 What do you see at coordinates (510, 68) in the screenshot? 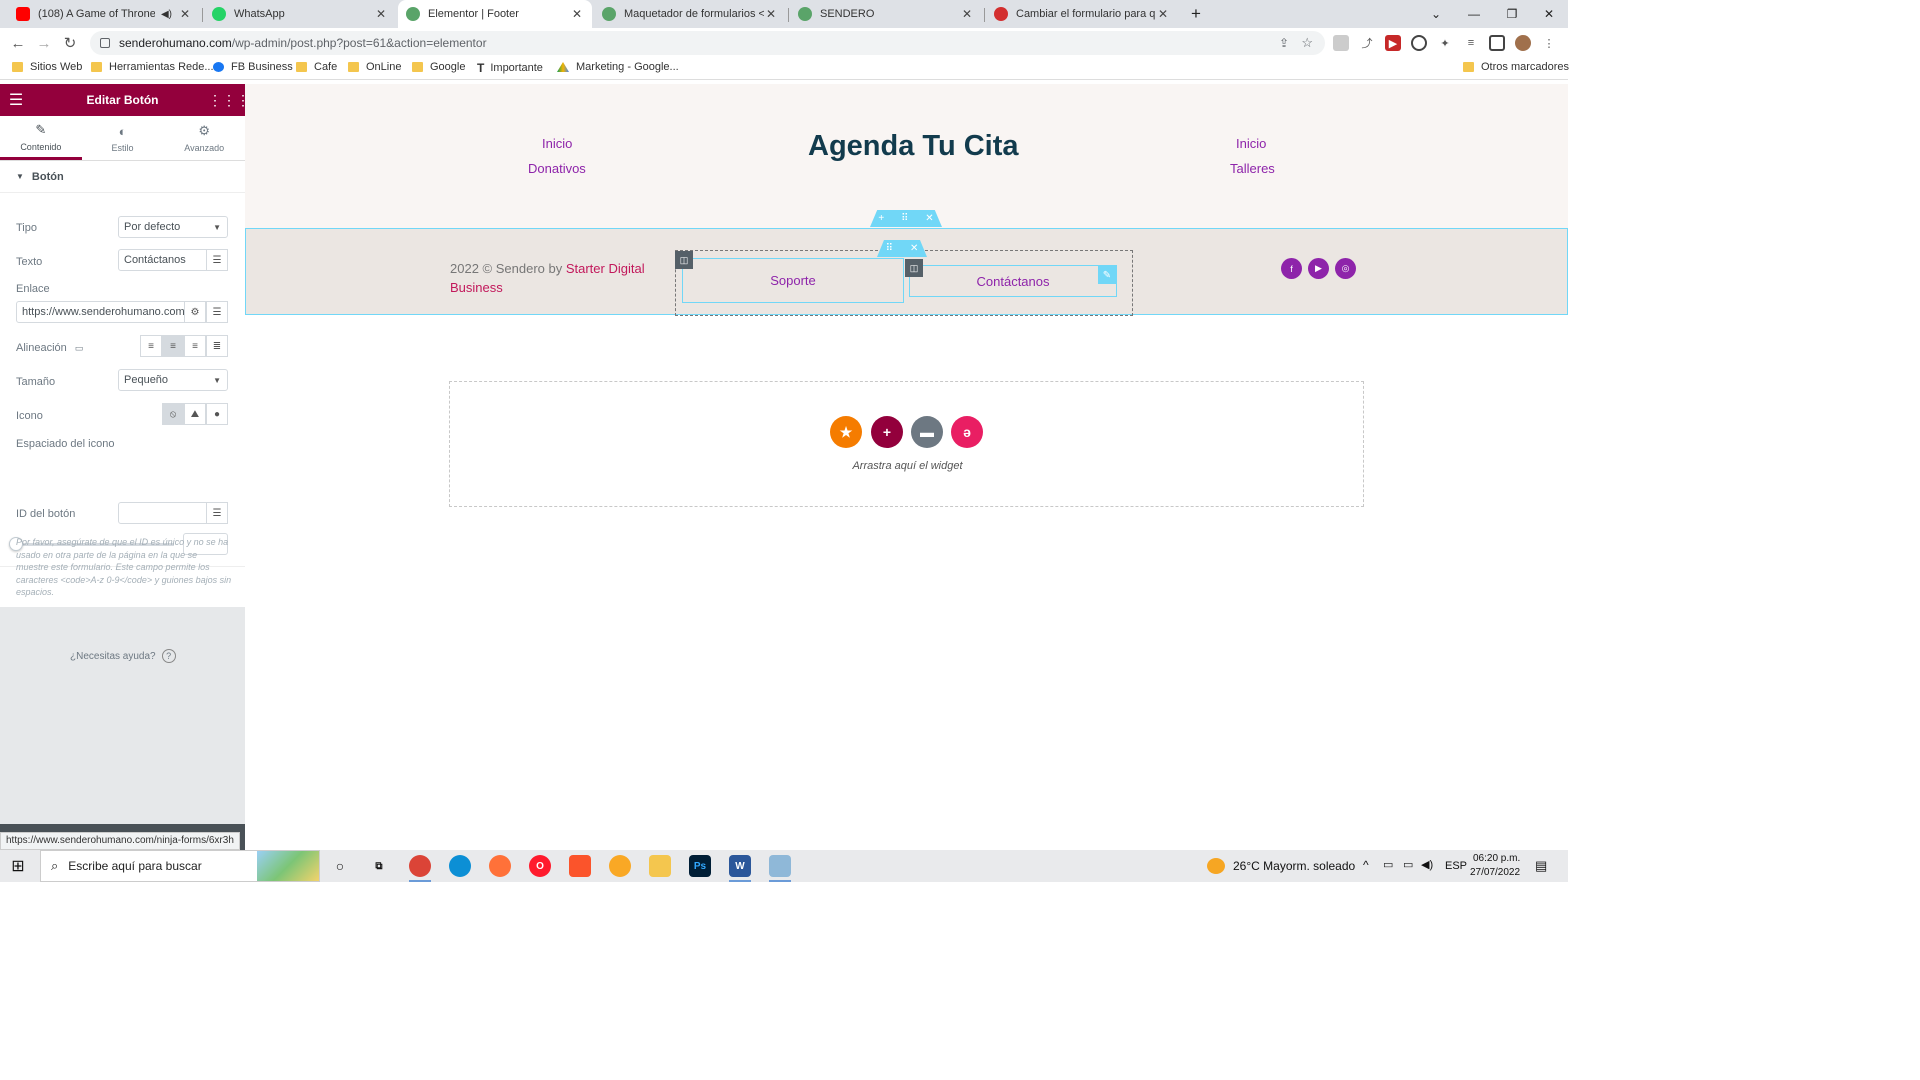
I see `bookmark-importante: T Importante` at bounding box center [510, 68].